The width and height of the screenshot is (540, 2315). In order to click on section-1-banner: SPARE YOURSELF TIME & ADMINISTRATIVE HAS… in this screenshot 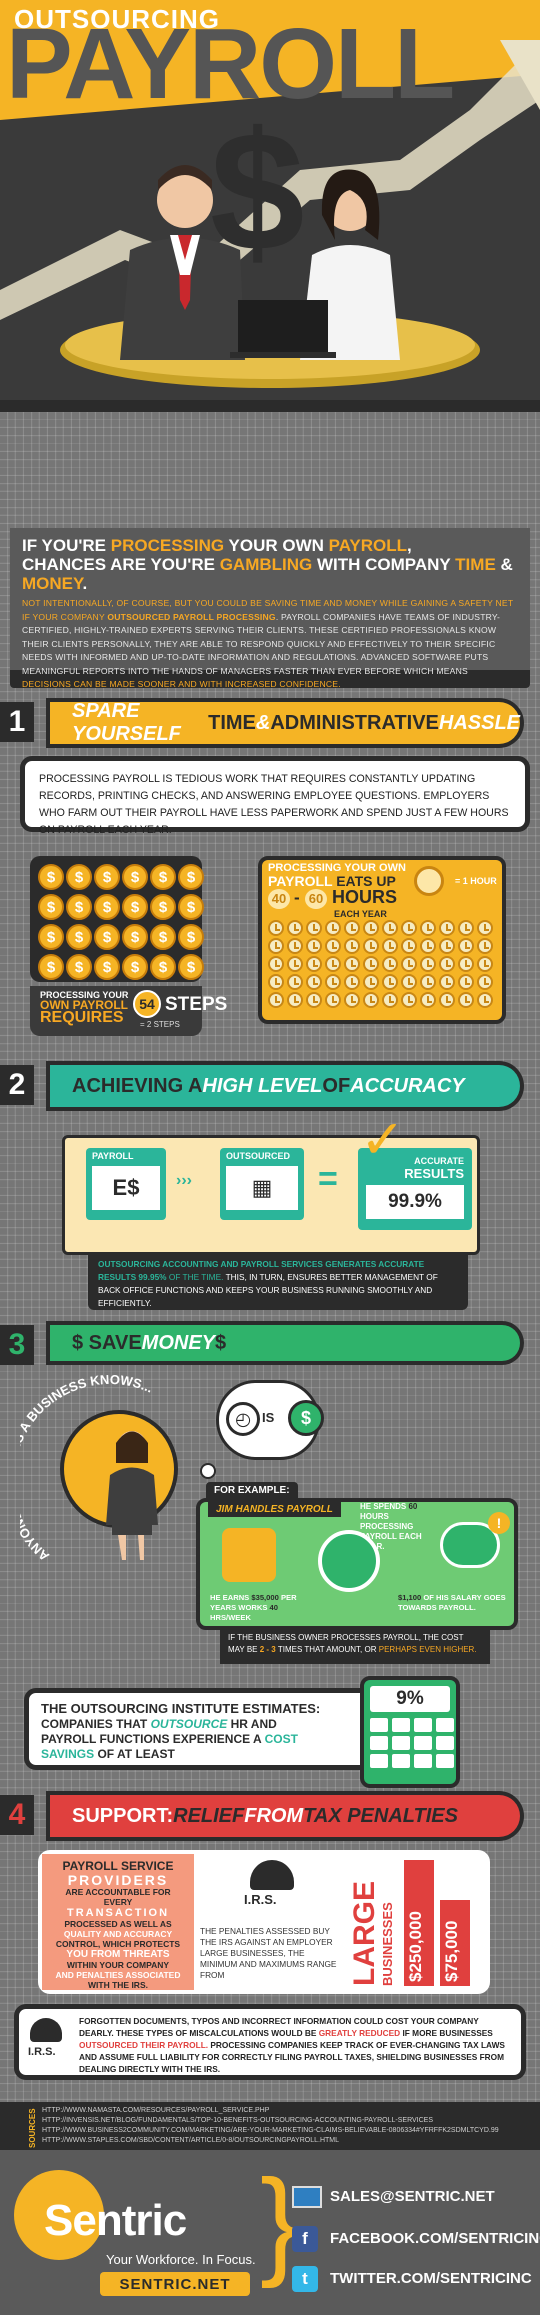, I will do `click(285, 722)`.